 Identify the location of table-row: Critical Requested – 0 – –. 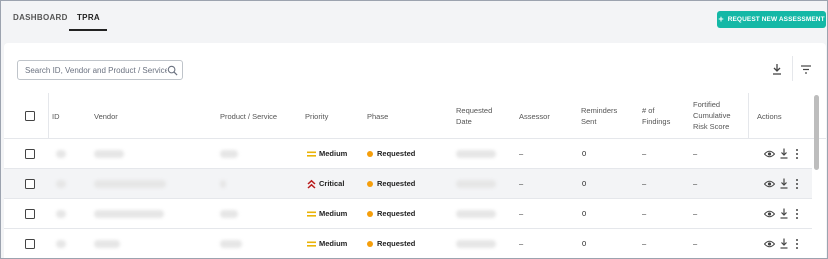
(408, 184).